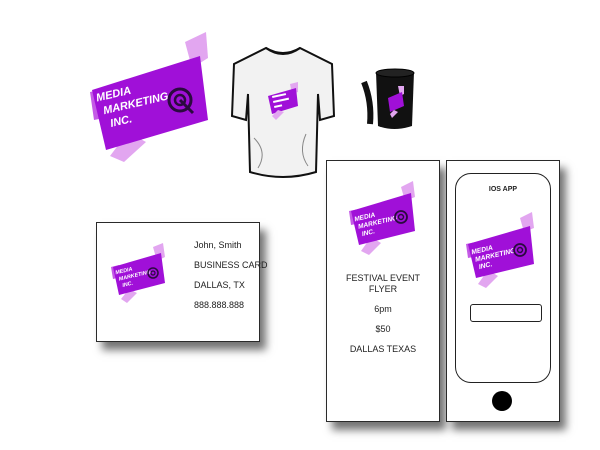  I want to click on flyer-line-2: FLYER, so click(383, 289).